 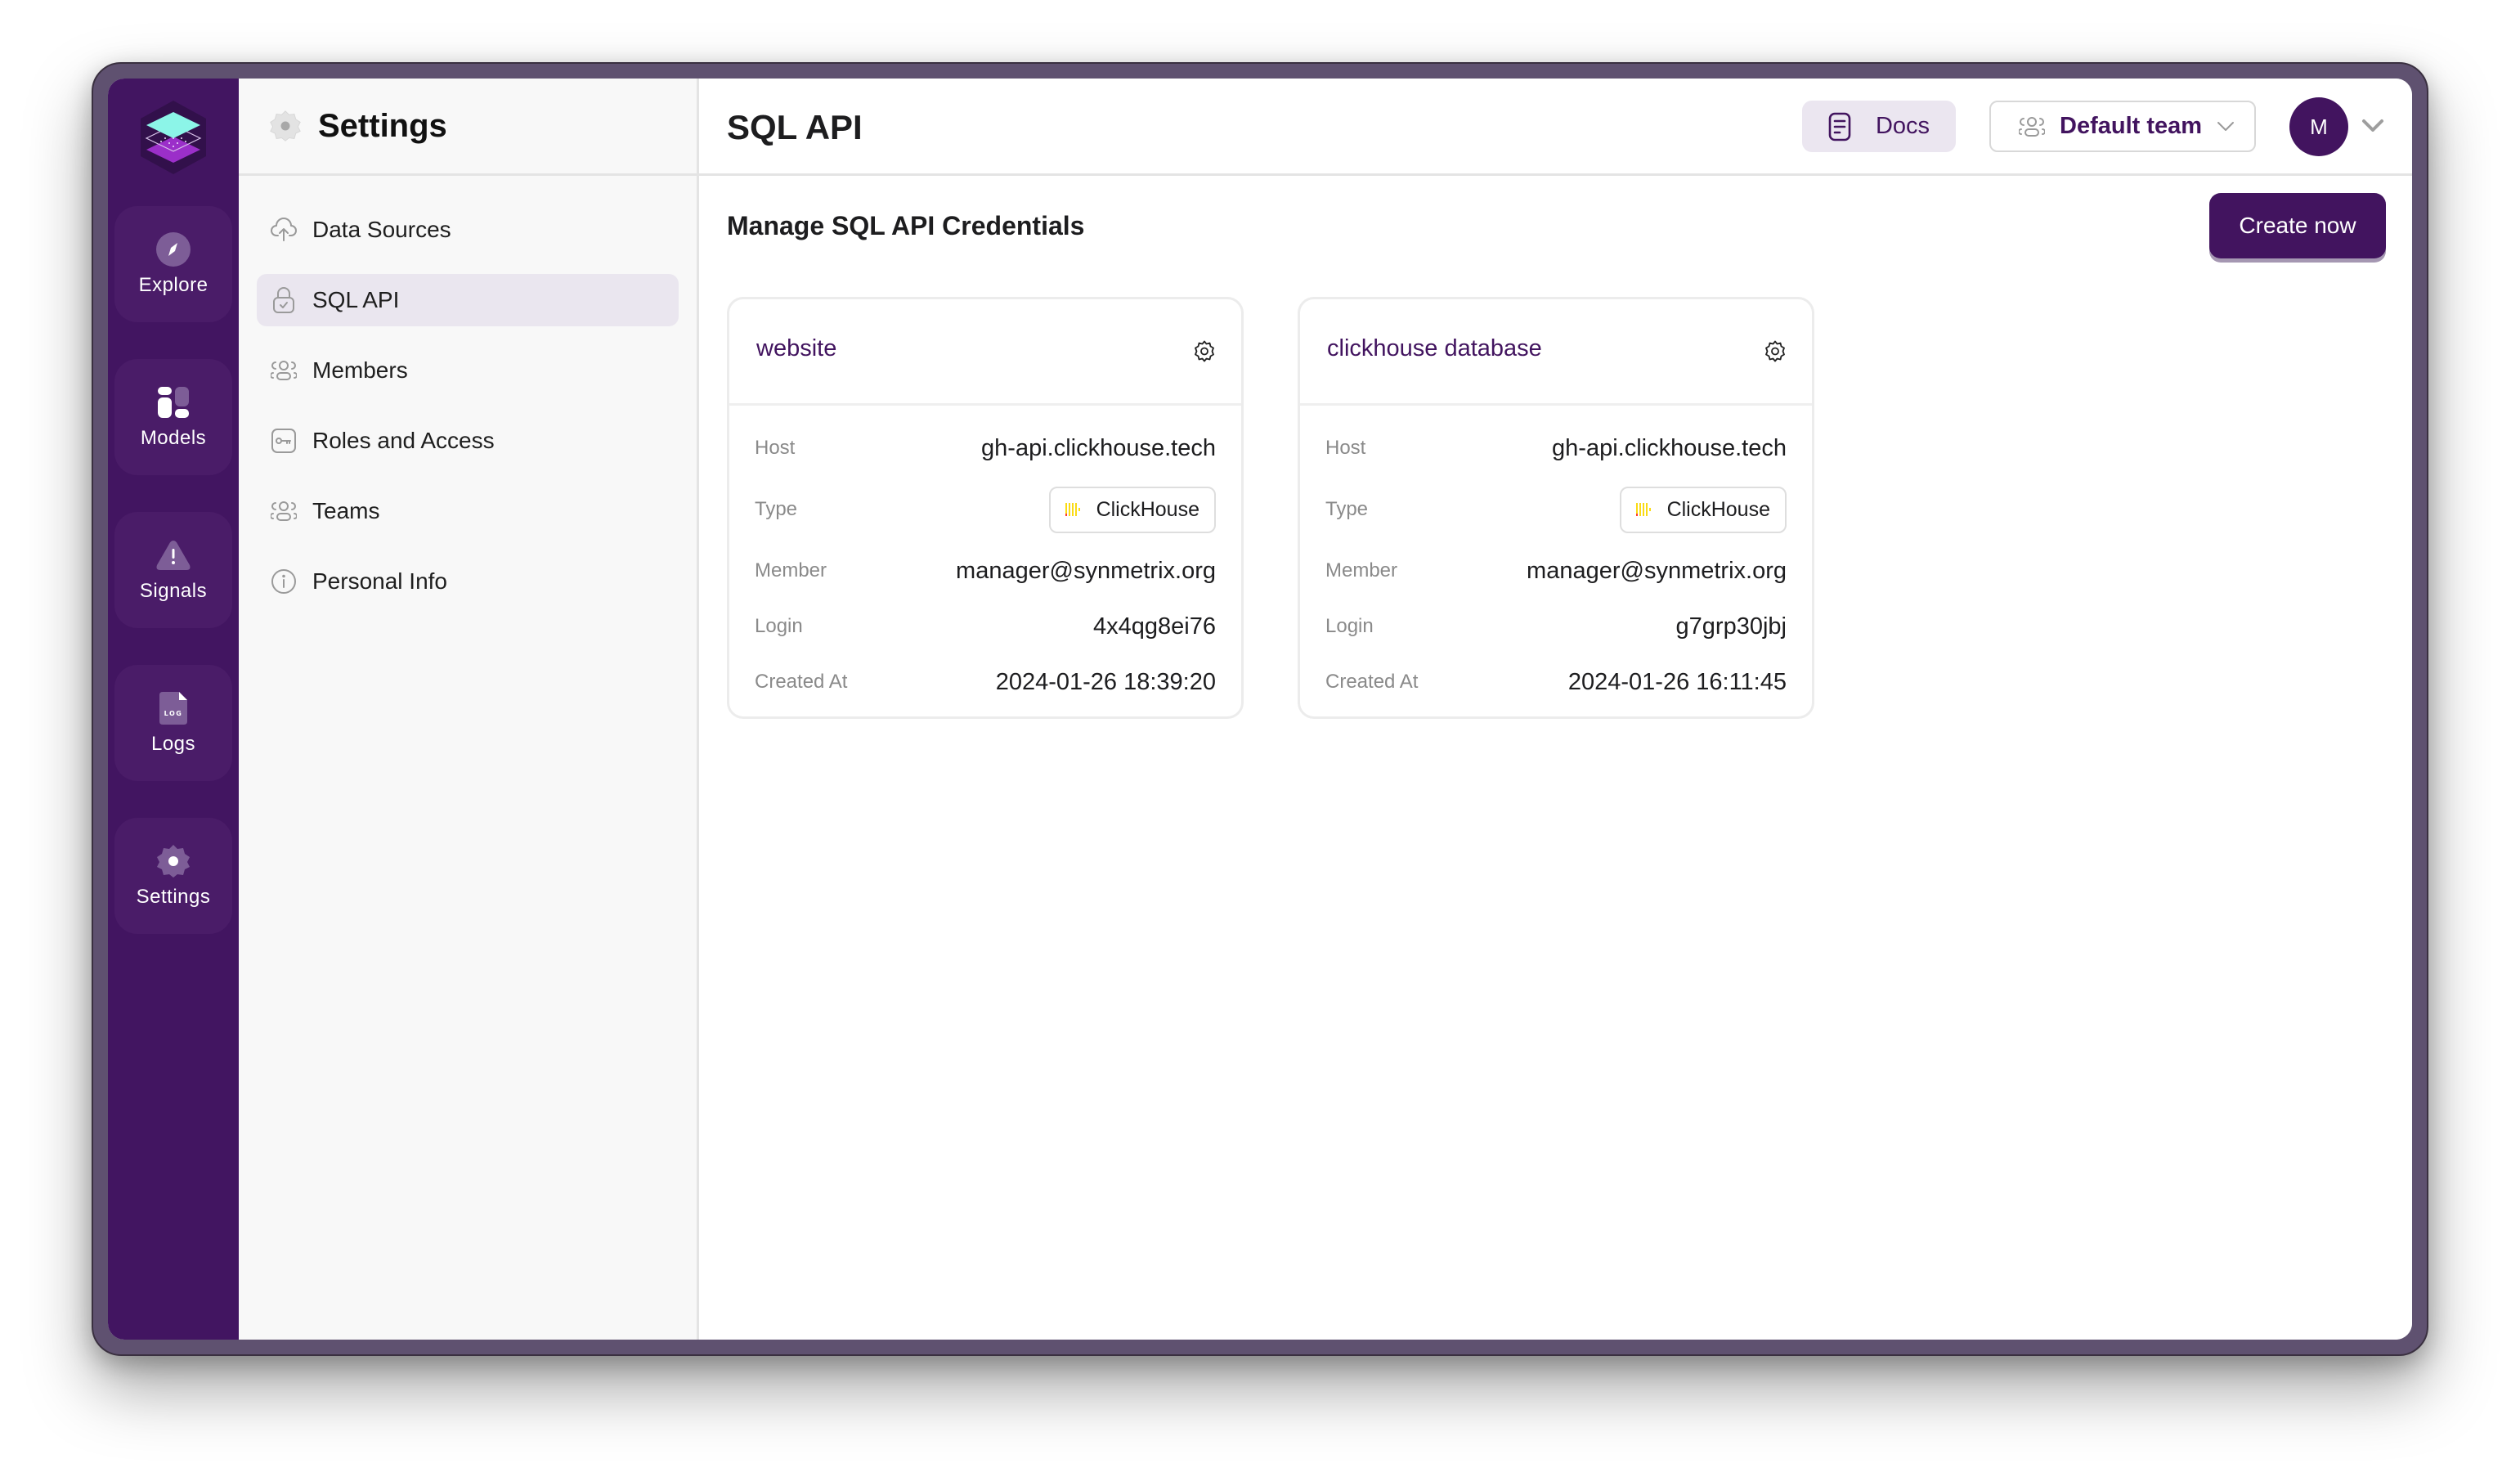 I want to click on user-avatar: M, so click(x=2318, y=126).